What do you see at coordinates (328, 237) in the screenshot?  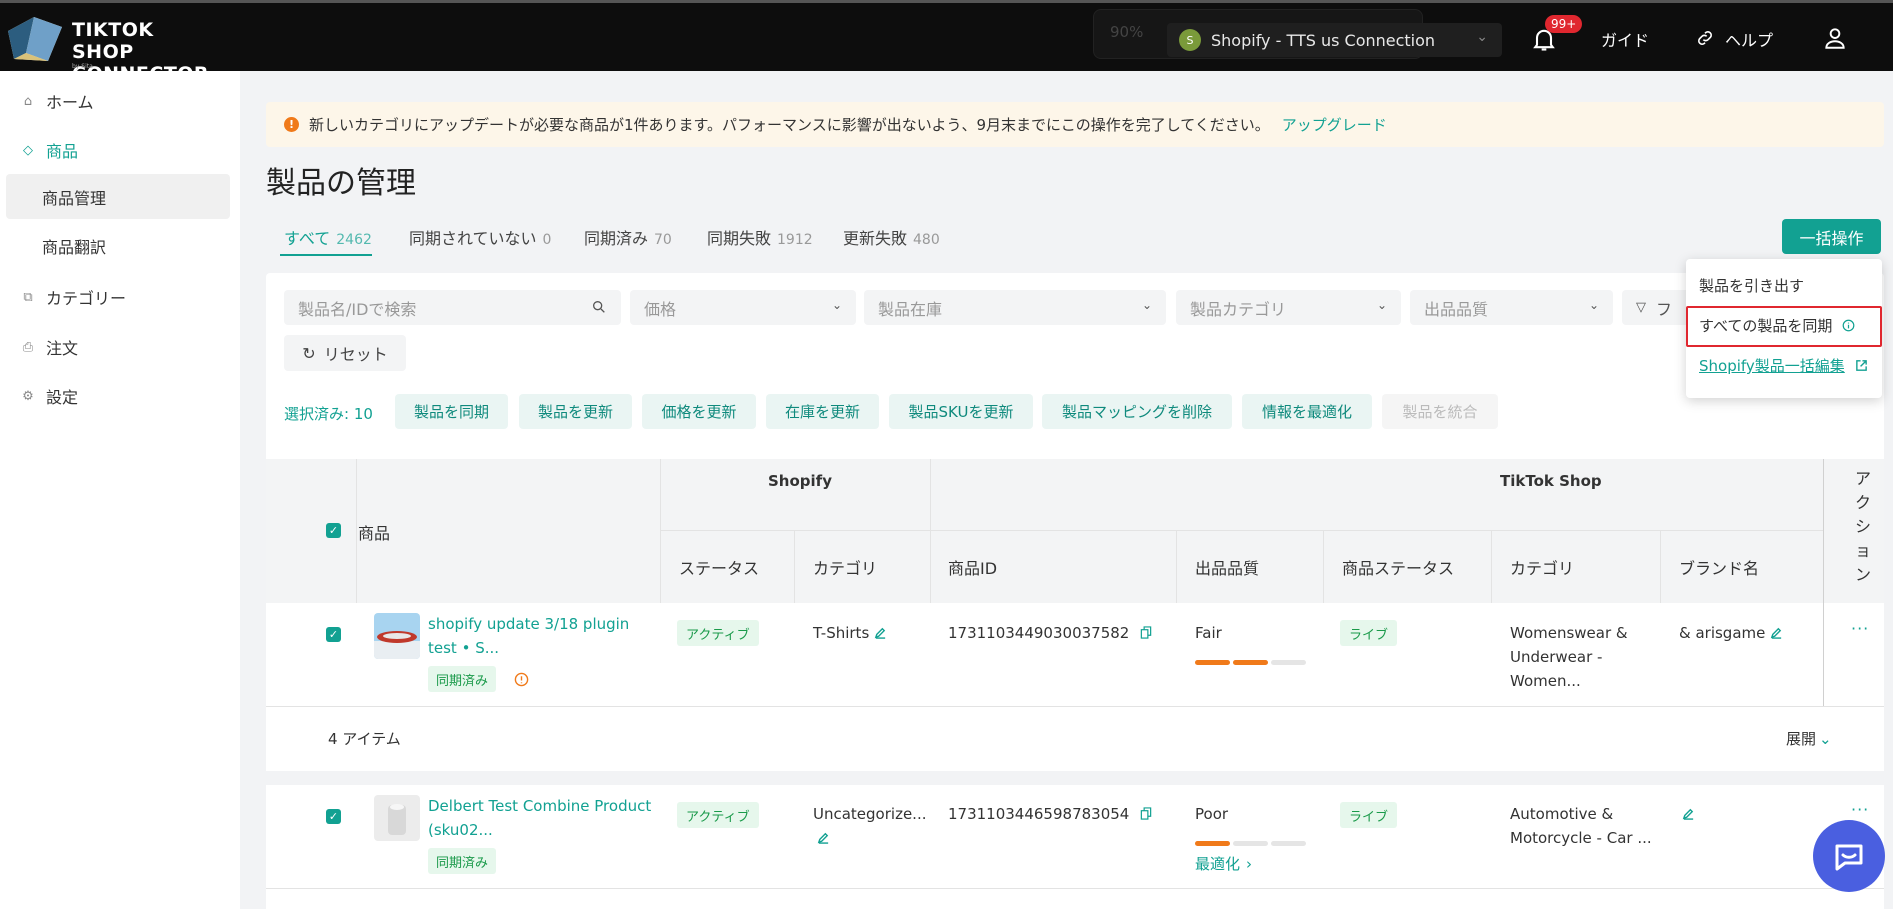 I see `tab-all: すべて 2462` at bounding box center [328, 237].